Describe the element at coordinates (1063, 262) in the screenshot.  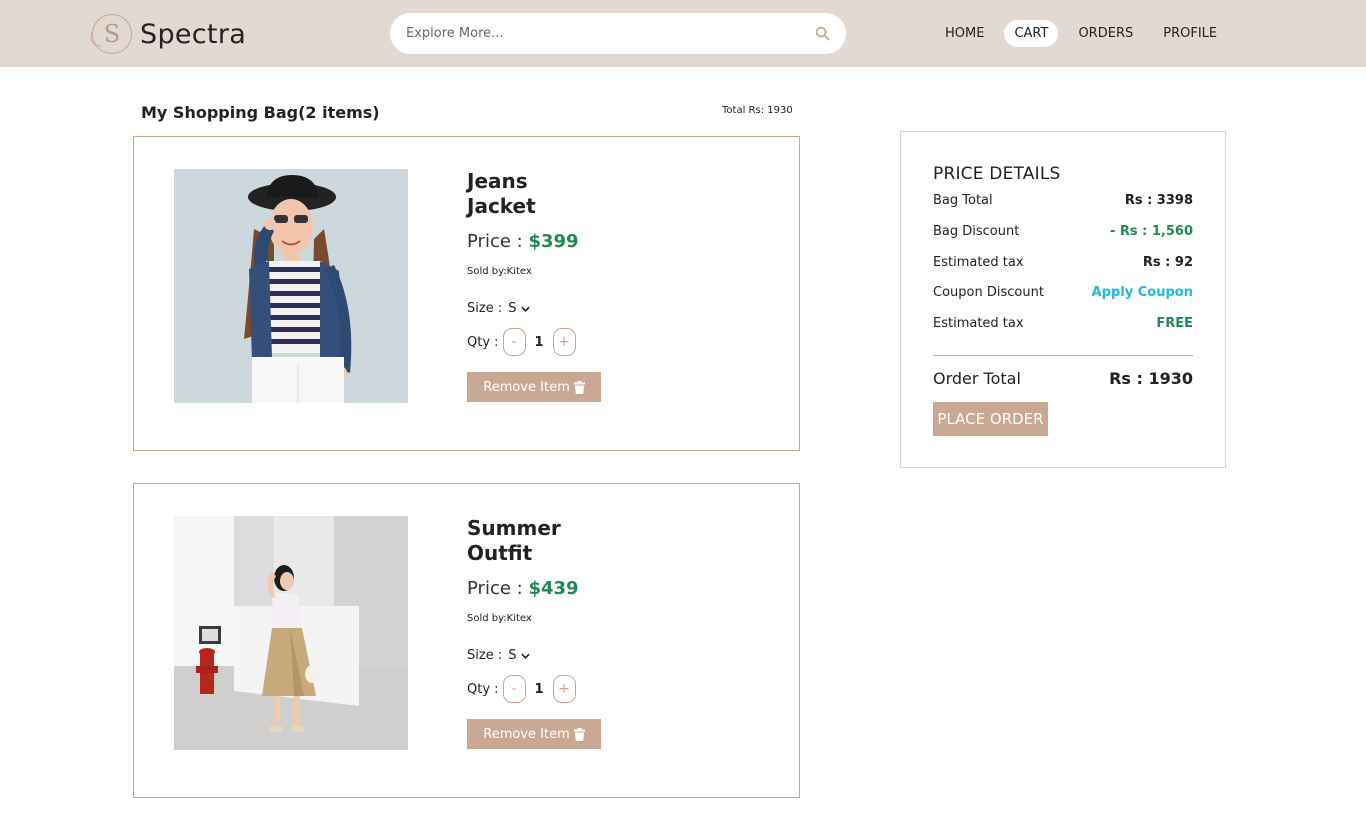
I see `price-row-estimated-tax: Estimated tax Rs : 92` at that location.